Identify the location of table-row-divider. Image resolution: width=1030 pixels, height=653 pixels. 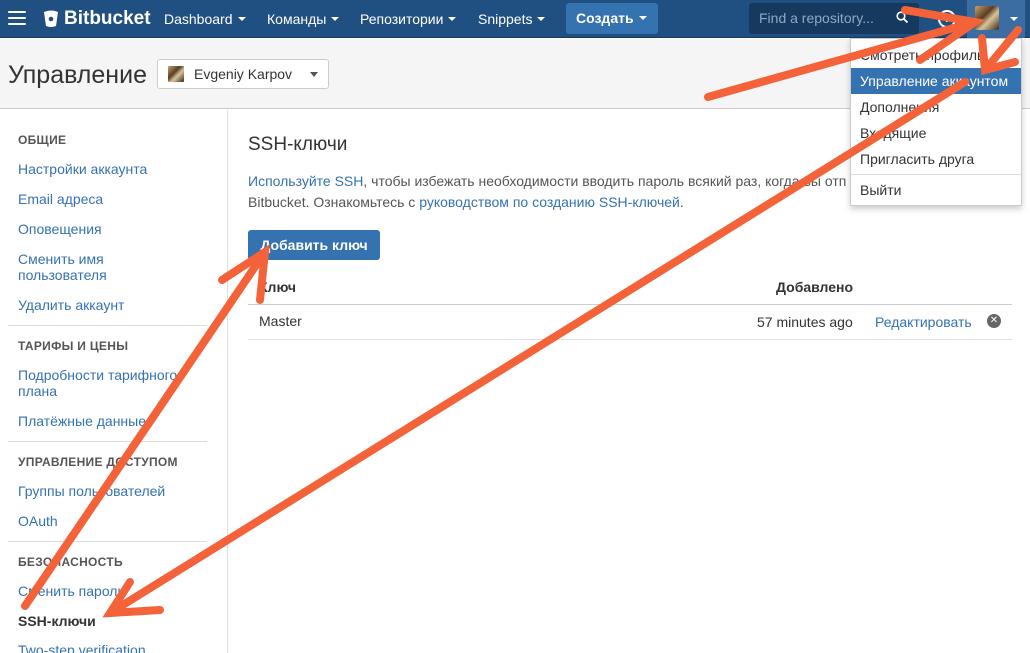
(630, 339).